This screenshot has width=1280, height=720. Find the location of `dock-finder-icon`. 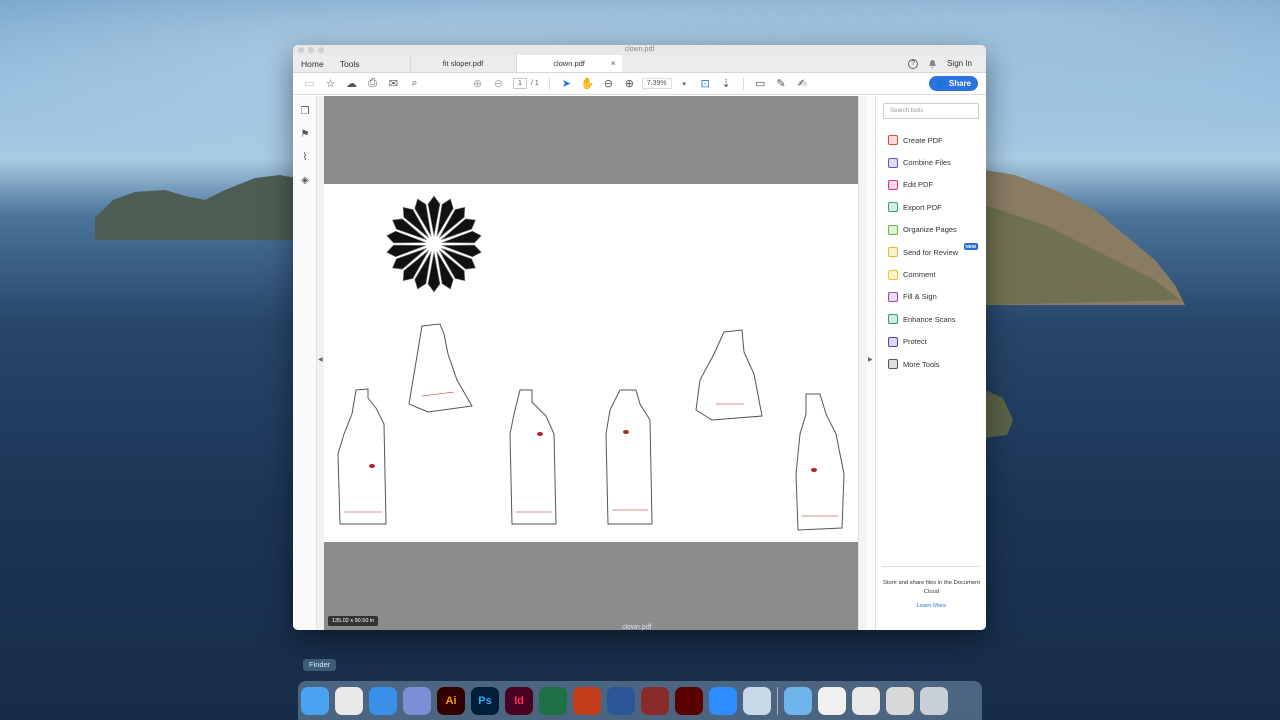

dock-finder-icon is located at coordinates (315, 700).